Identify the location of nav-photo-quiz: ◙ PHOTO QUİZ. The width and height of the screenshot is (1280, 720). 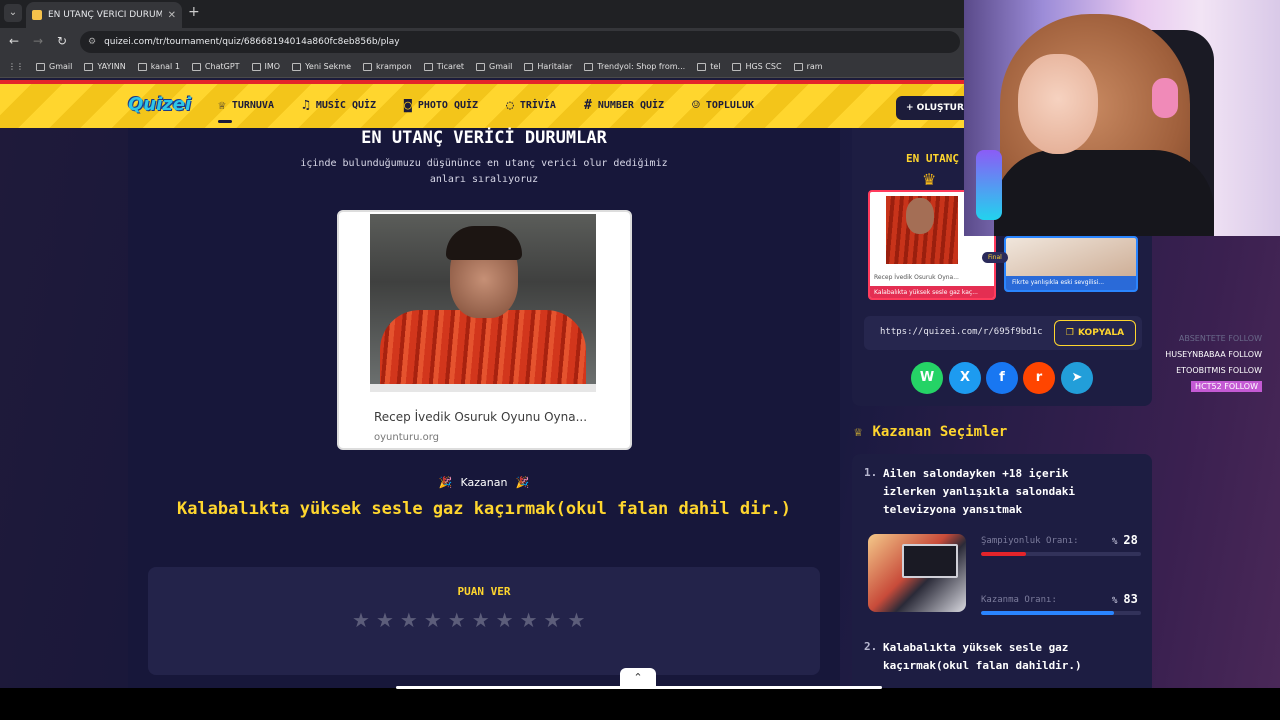
(441, 105).